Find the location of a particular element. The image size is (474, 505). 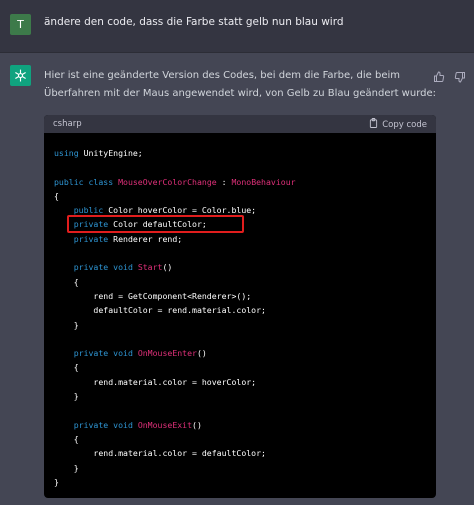

code-line: rend = GetComponent<Renderer>(); is located at coordinates (245, 296).